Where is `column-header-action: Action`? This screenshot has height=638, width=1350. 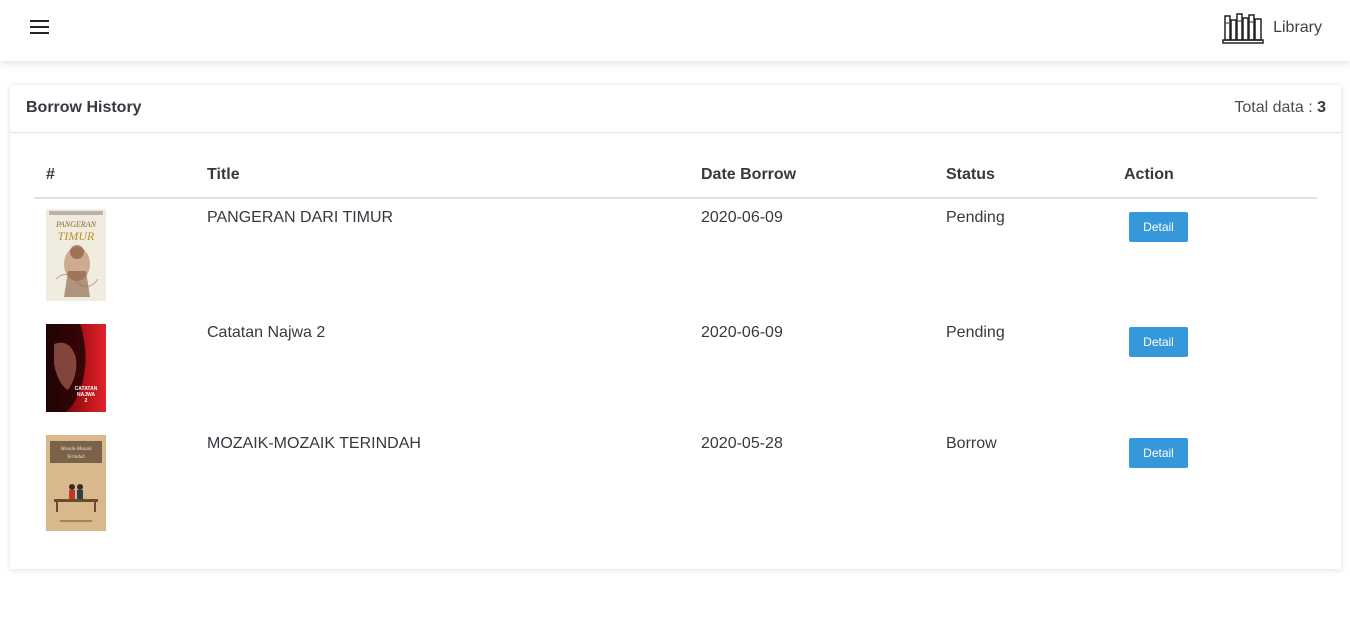
column-header-action: Action is located at coordinates (1220, 179).